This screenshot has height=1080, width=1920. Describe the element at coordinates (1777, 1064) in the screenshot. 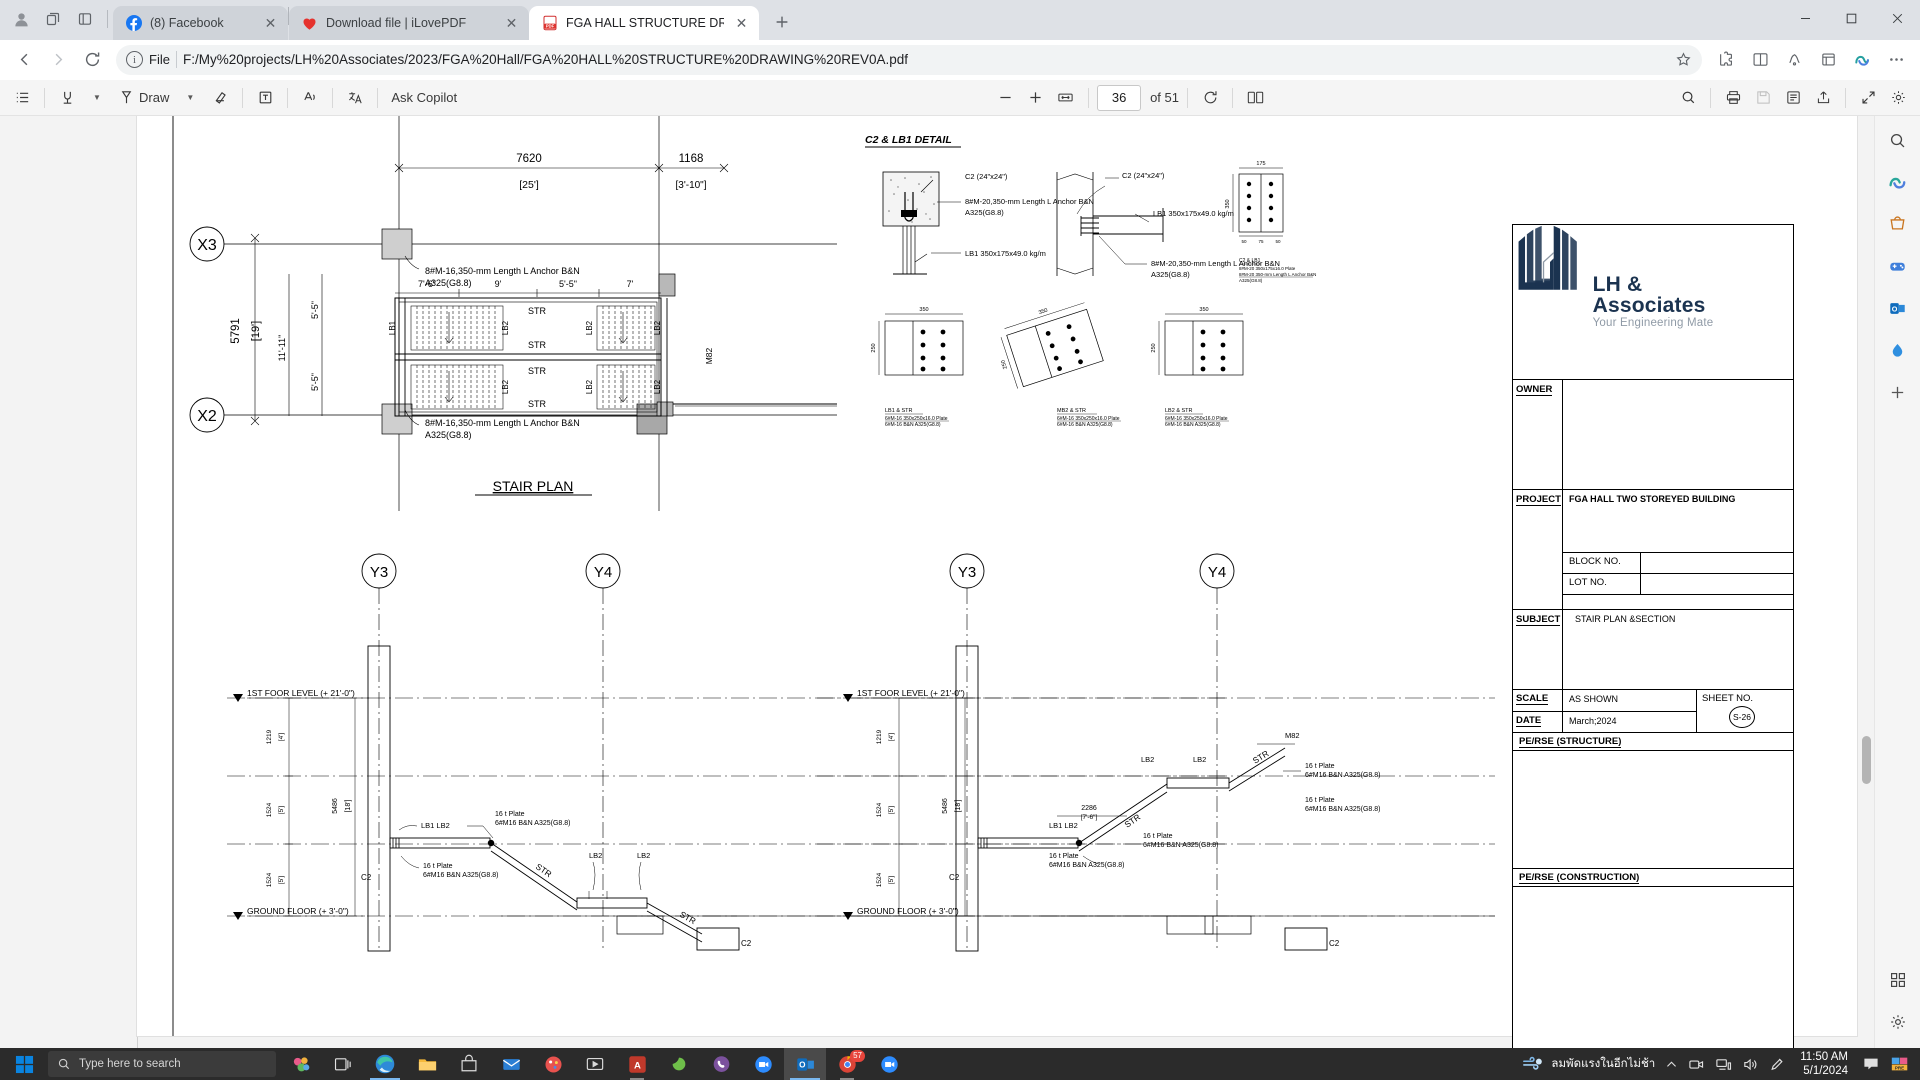

I see `pen-icon` at that location.